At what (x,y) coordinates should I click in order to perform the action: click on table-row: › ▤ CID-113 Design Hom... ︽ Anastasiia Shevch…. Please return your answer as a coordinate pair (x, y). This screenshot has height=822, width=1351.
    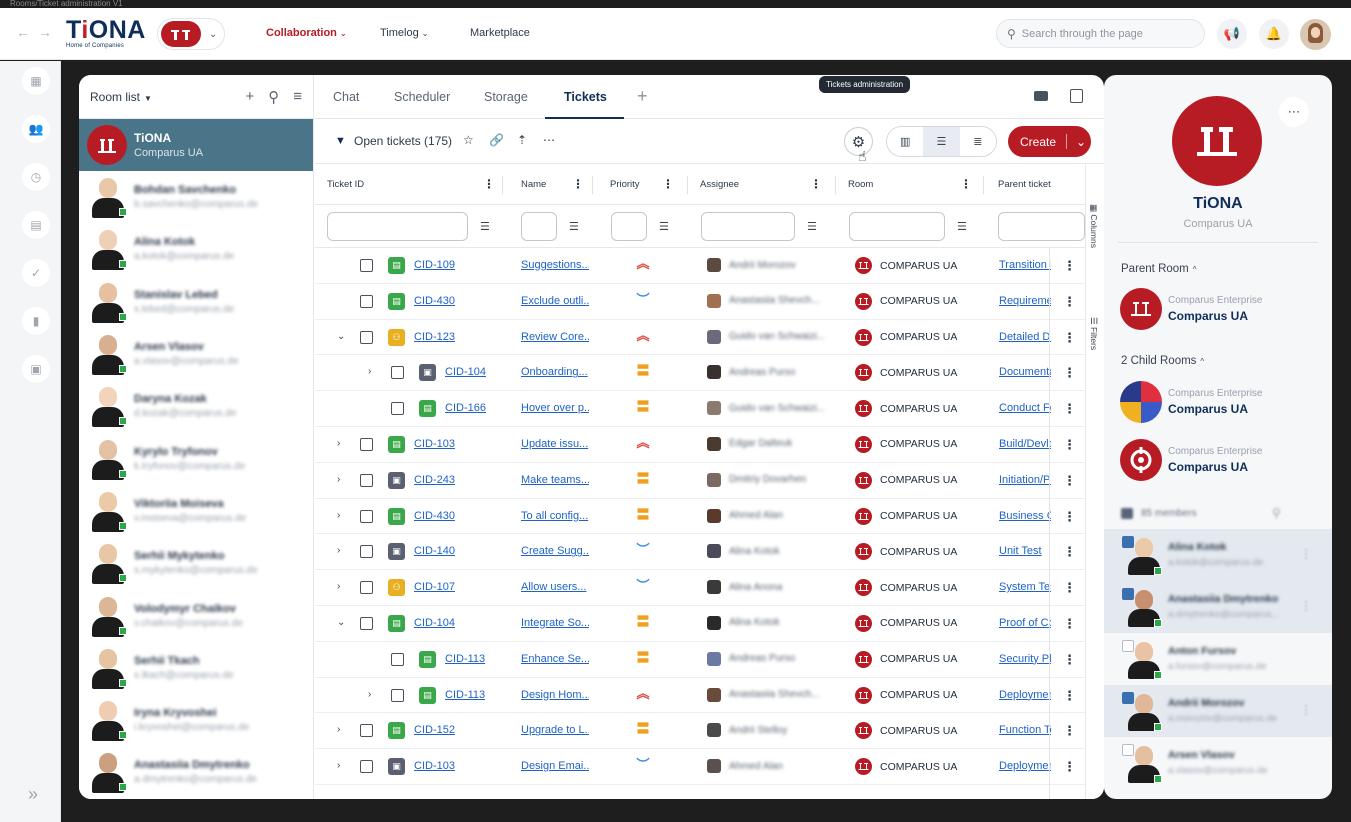
    Looking at the image, I should click on (700, 696).